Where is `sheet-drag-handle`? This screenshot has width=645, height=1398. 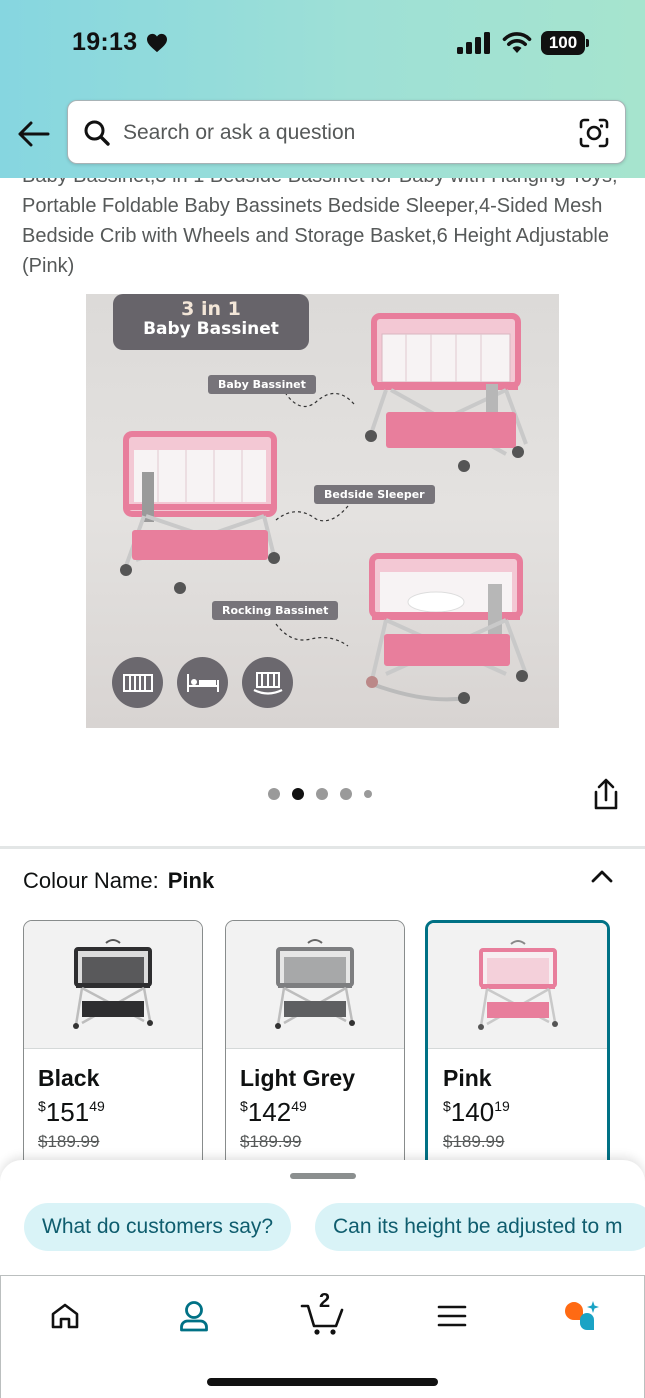
sheet-drag-handle is located at coordinates (323, 1176).